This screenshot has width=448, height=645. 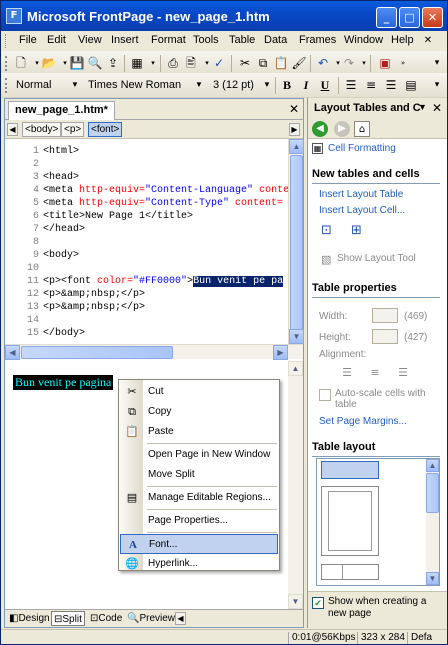 I want to click on font-size-combo: 3 (12 pt) ▼, so click(x=241, y=85).